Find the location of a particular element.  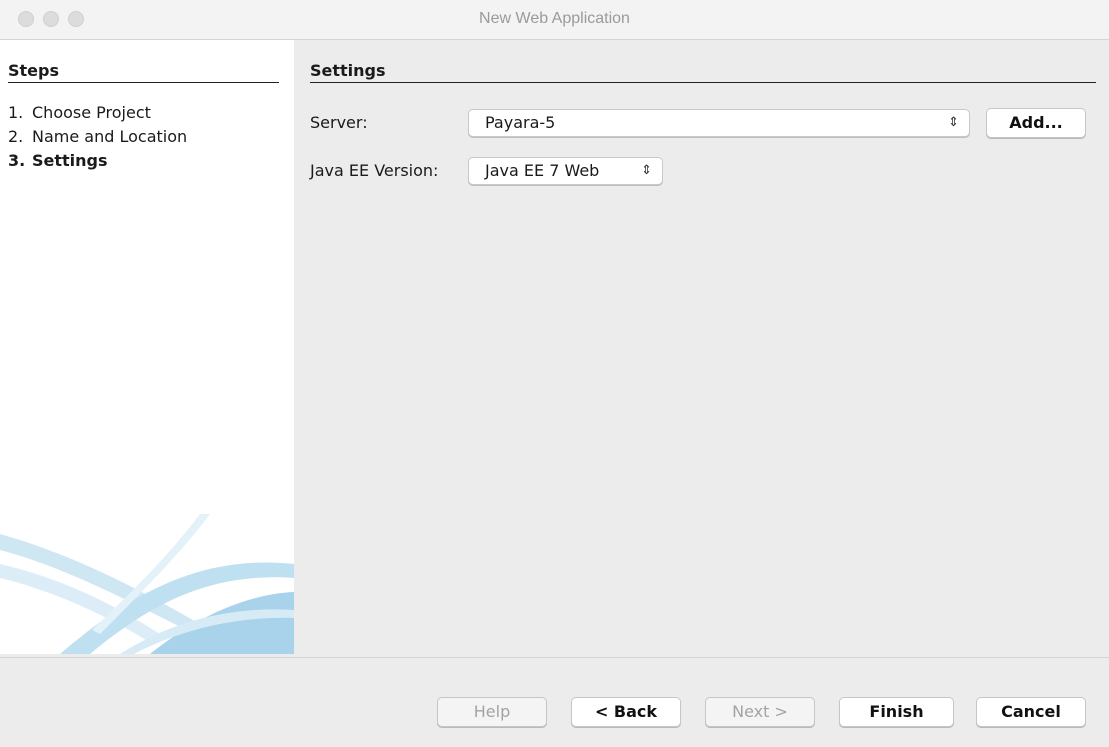

settings-divider is located at coordinates (703, 82).